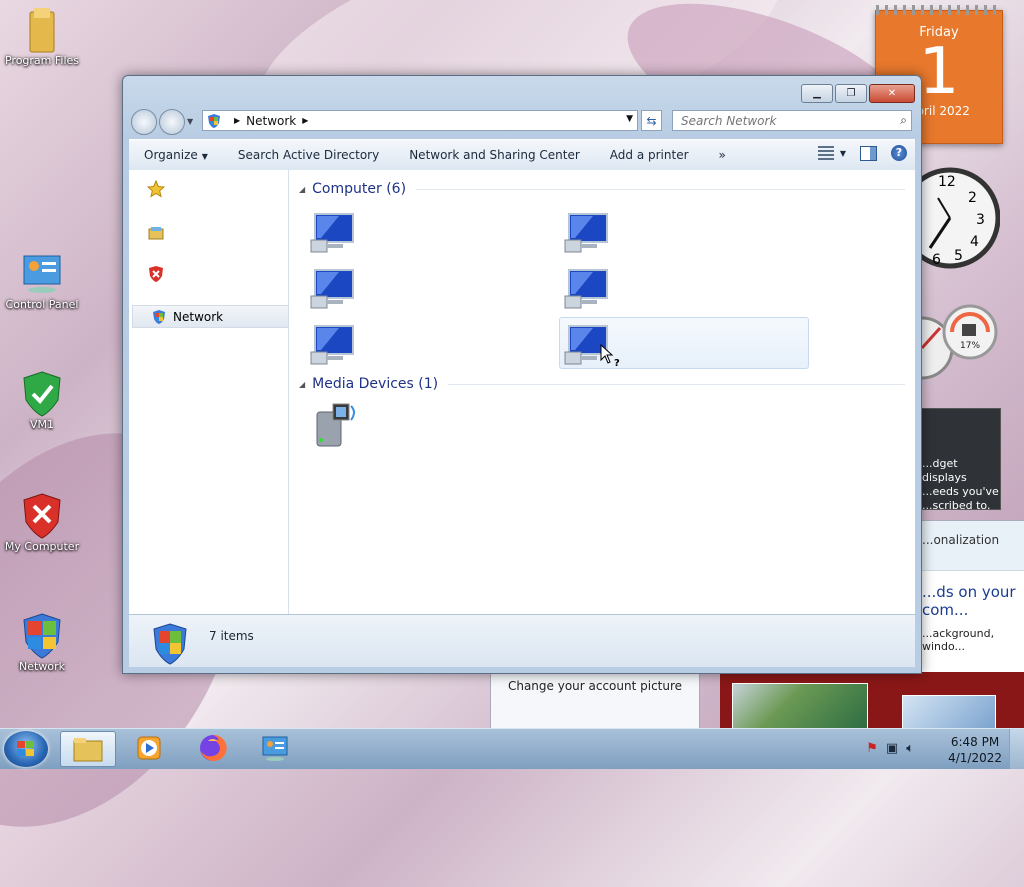 This screenshot has height=887, width=1024. I want to click on taskbar-clock: 6:48 PM 4/1/2022, so click(975, 750).